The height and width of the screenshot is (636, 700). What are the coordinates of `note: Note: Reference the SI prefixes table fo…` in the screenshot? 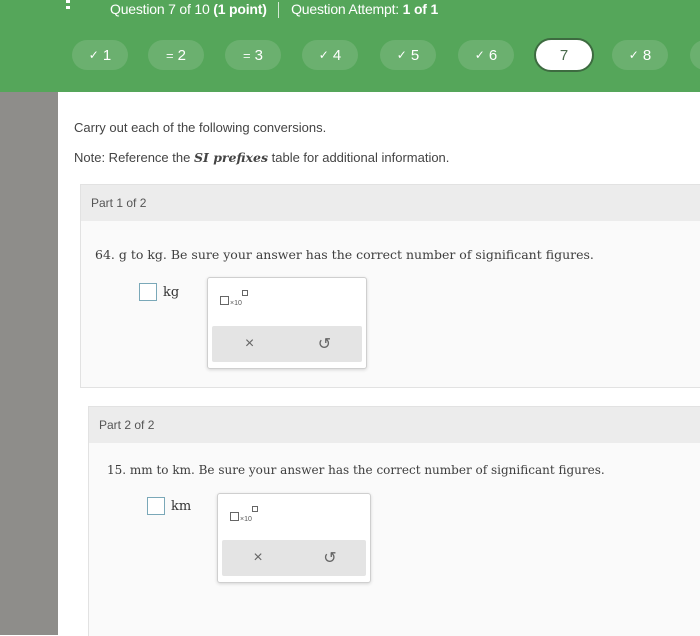 It's located at (261, 157).